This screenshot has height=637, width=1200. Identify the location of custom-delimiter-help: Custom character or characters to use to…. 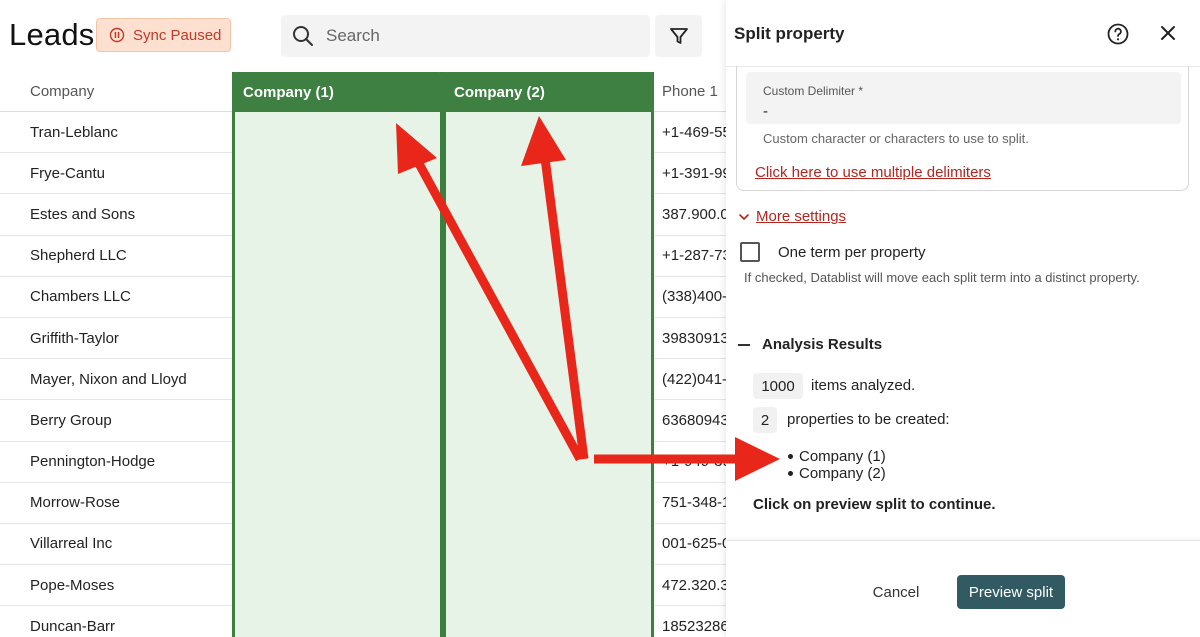
(896, 138).